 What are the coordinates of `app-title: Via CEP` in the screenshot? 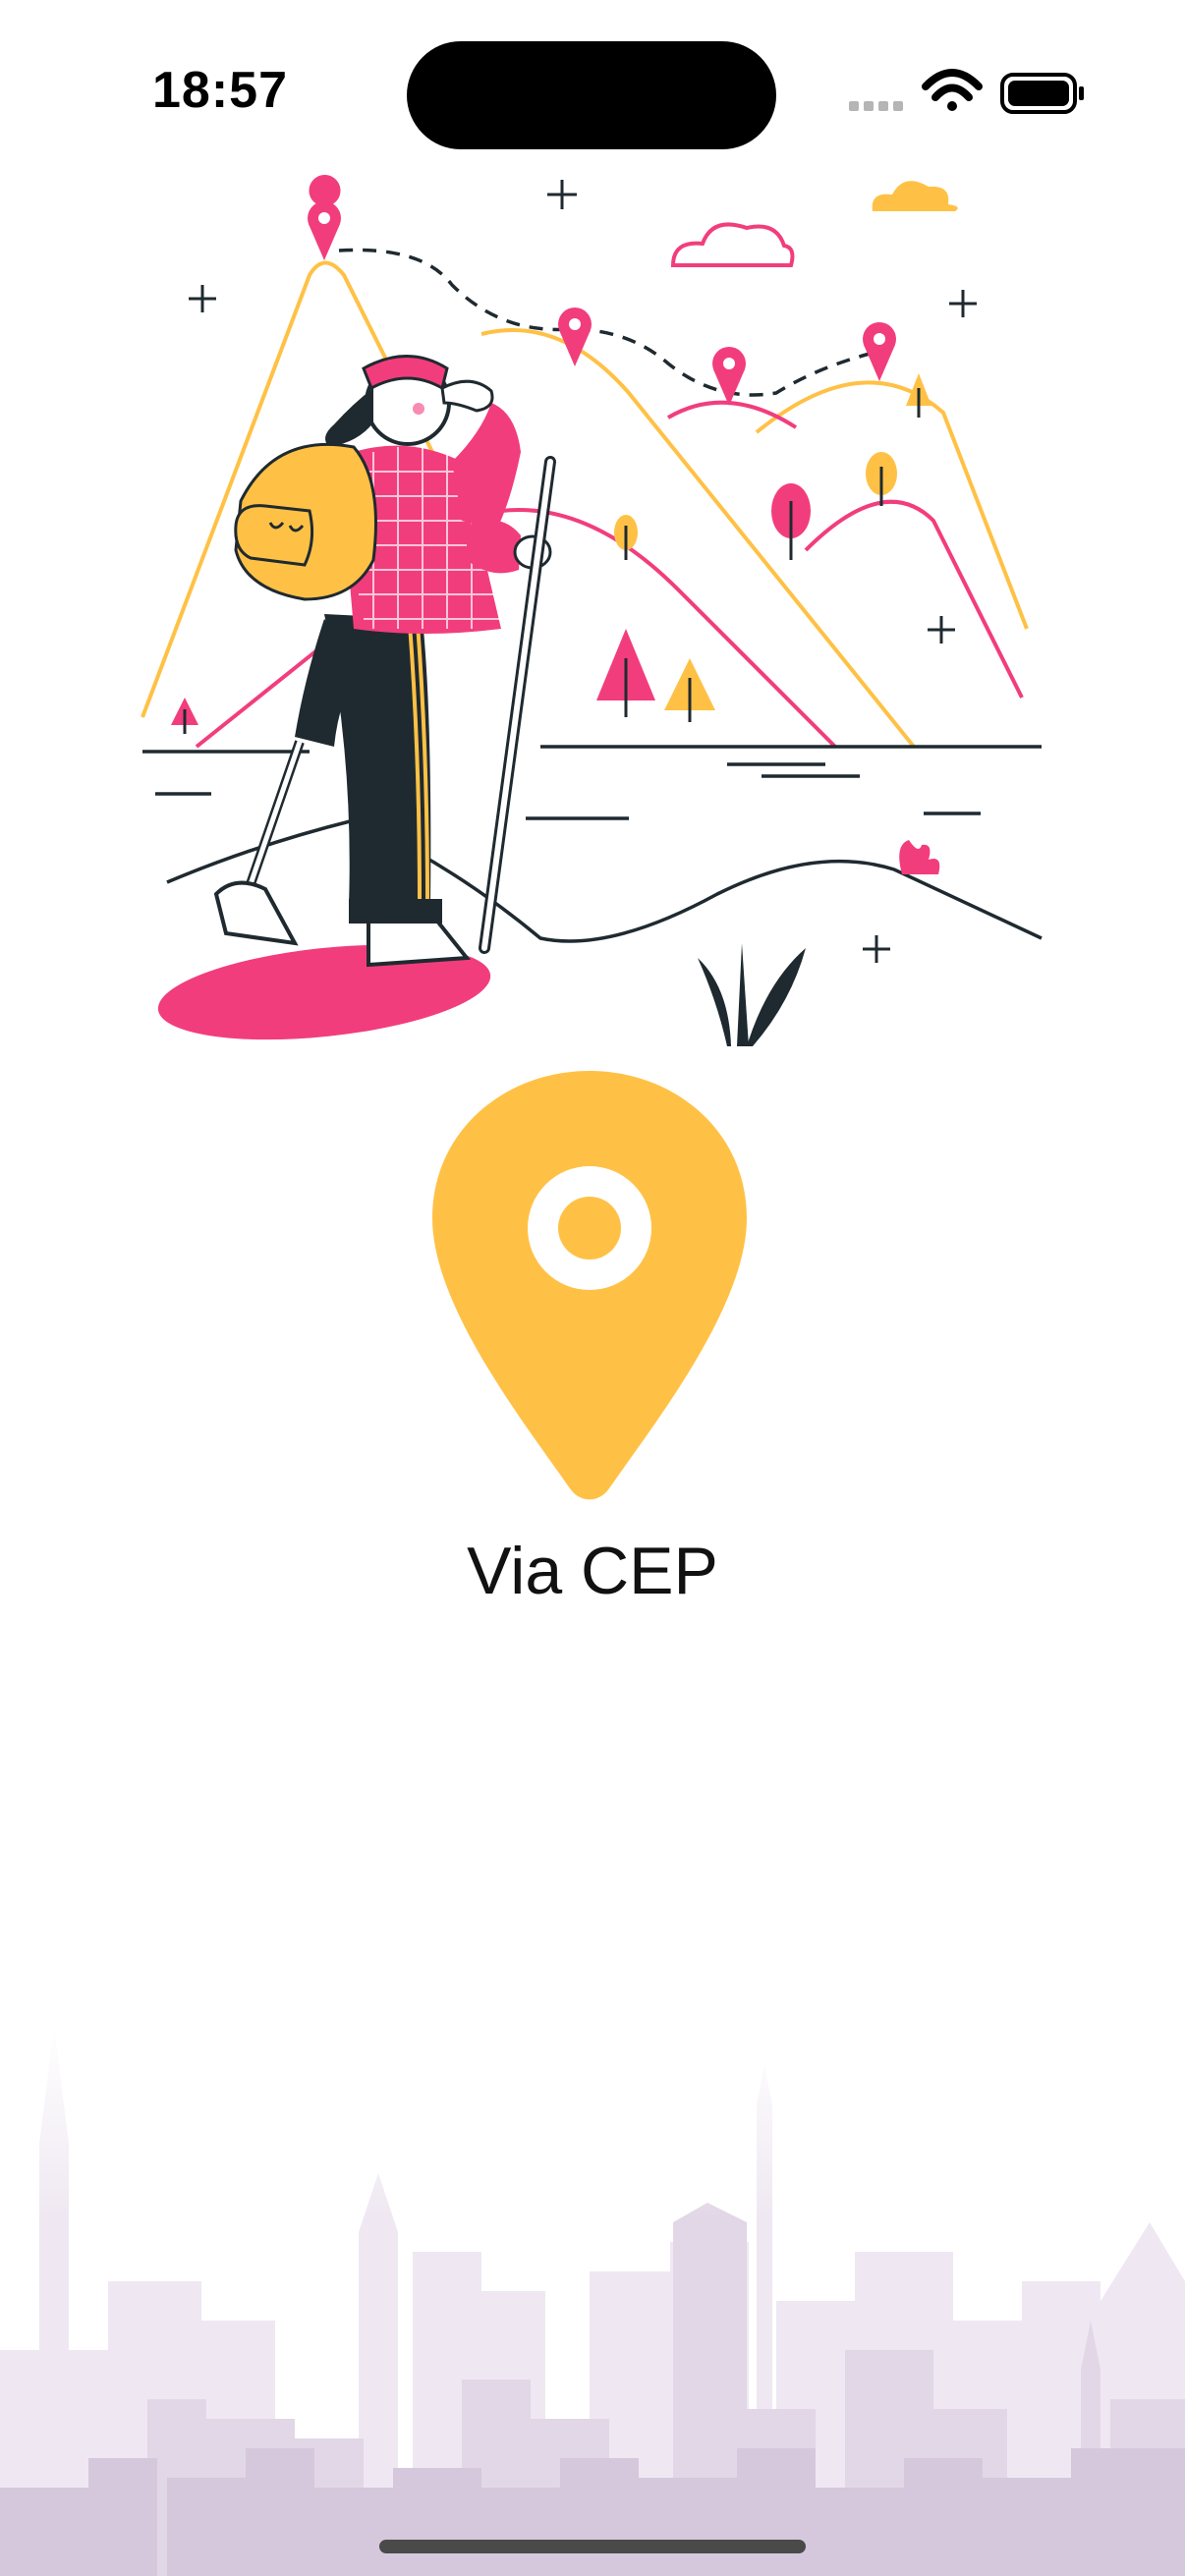 It's located at (592, 1571).